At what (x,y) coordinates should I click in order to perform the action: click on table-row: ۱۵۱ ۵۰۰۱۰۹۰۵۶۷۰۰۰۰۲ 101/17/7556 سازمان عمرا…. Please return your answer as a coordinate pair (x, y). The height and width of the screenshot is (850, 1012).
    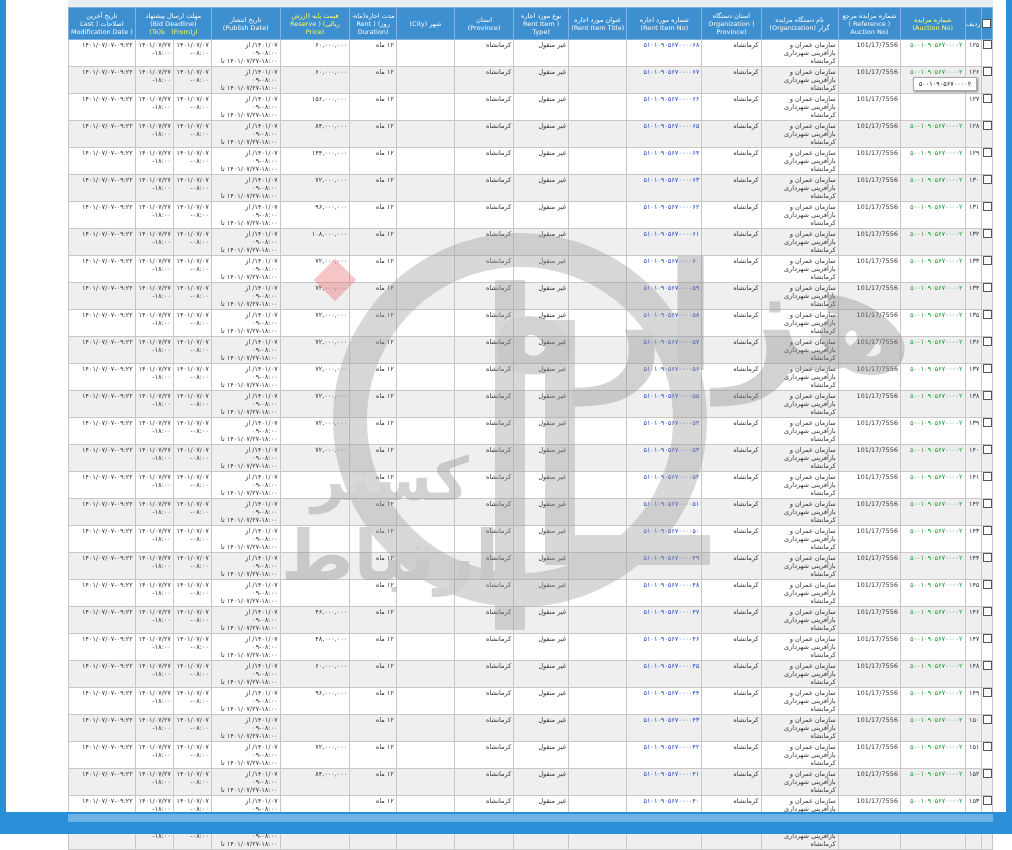
    Looking at the image, I should click on (530, 755).